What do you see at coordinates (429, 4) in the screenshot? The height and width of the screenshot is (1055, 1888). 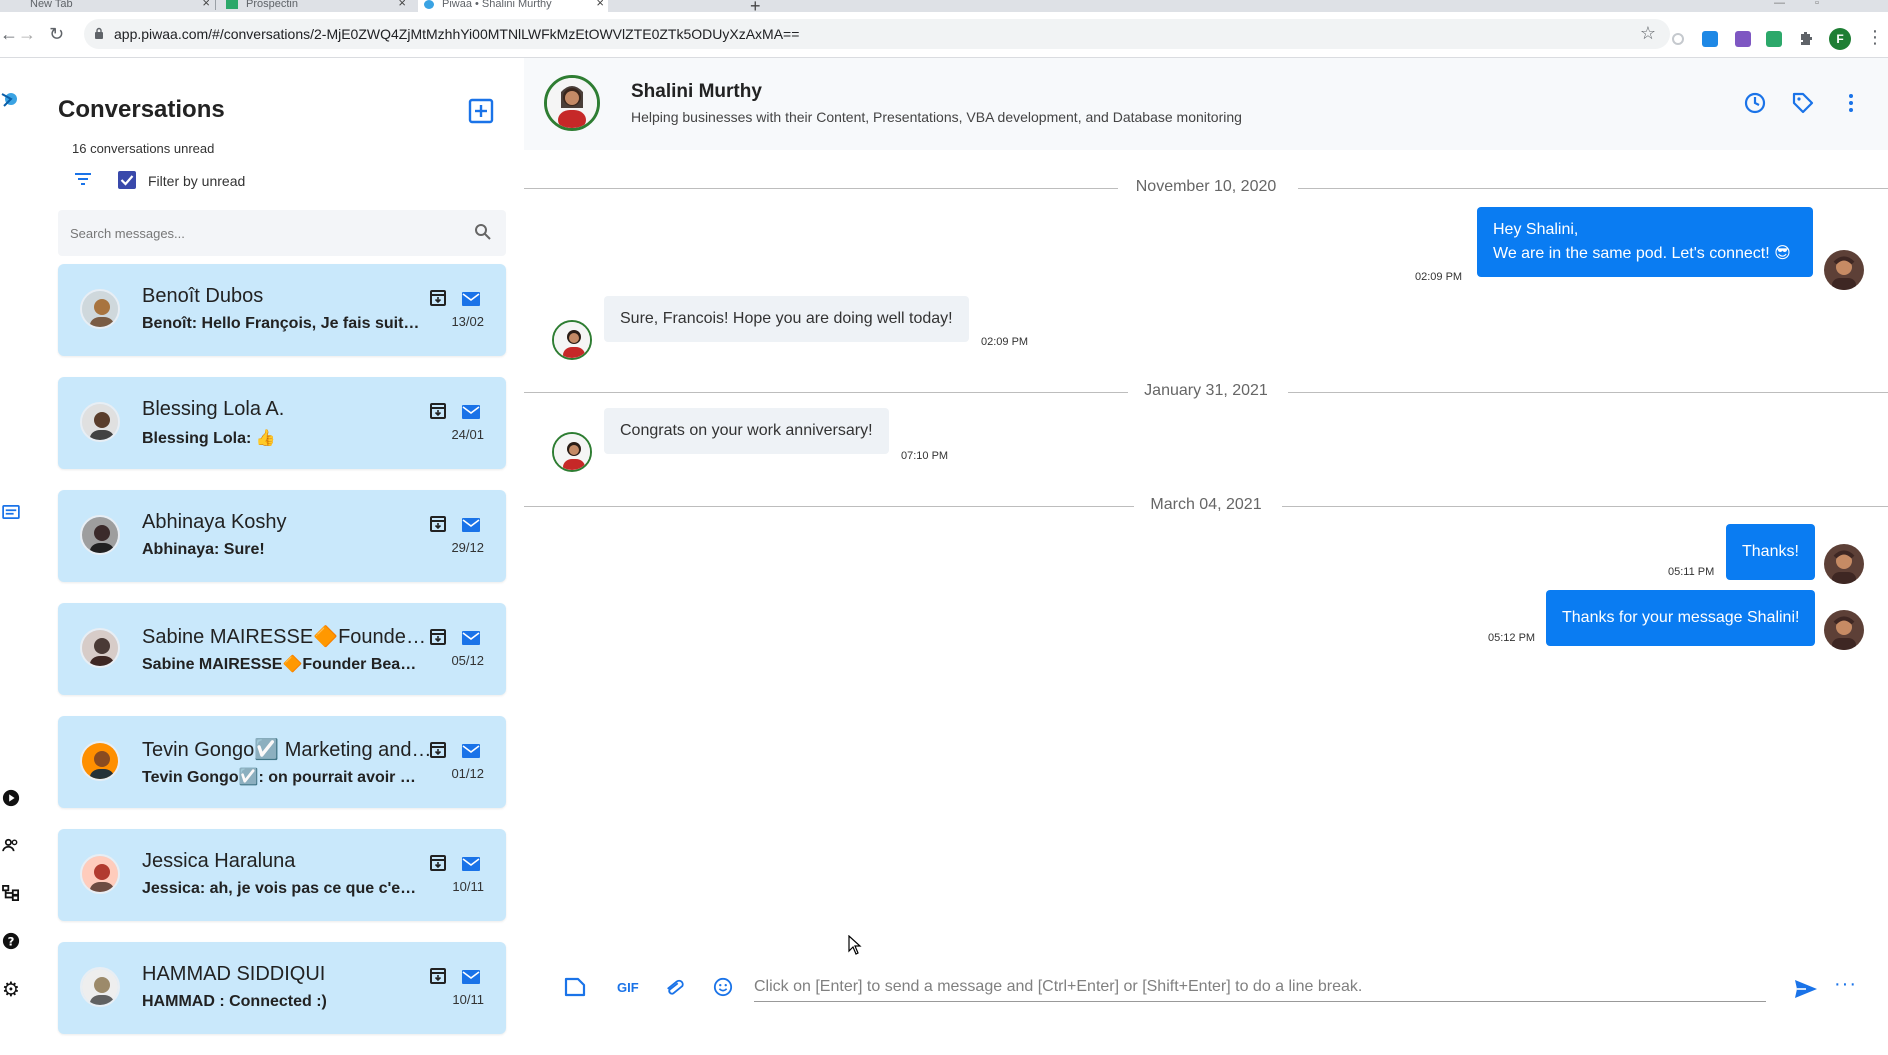 I see `piwaa-favicon-icon` at bounding box center [429, 4].